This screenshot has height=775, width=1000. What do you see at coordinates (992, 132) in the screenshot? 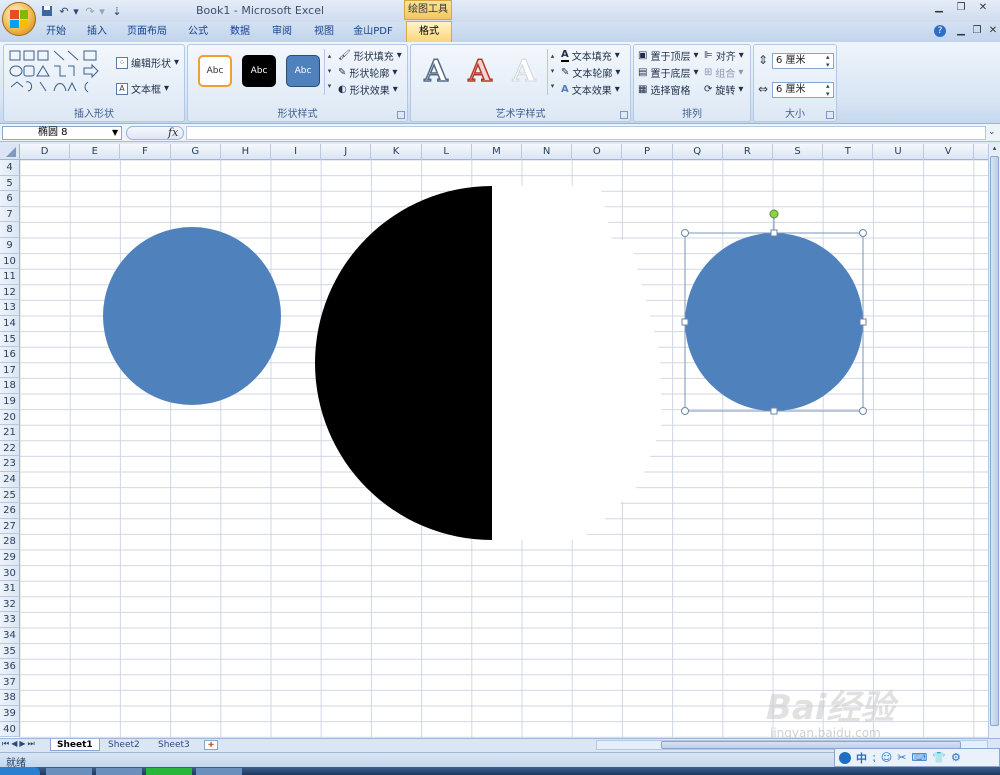
I see `expand-formula-bar-icon: ⌄` at bounding box center [992, 132].